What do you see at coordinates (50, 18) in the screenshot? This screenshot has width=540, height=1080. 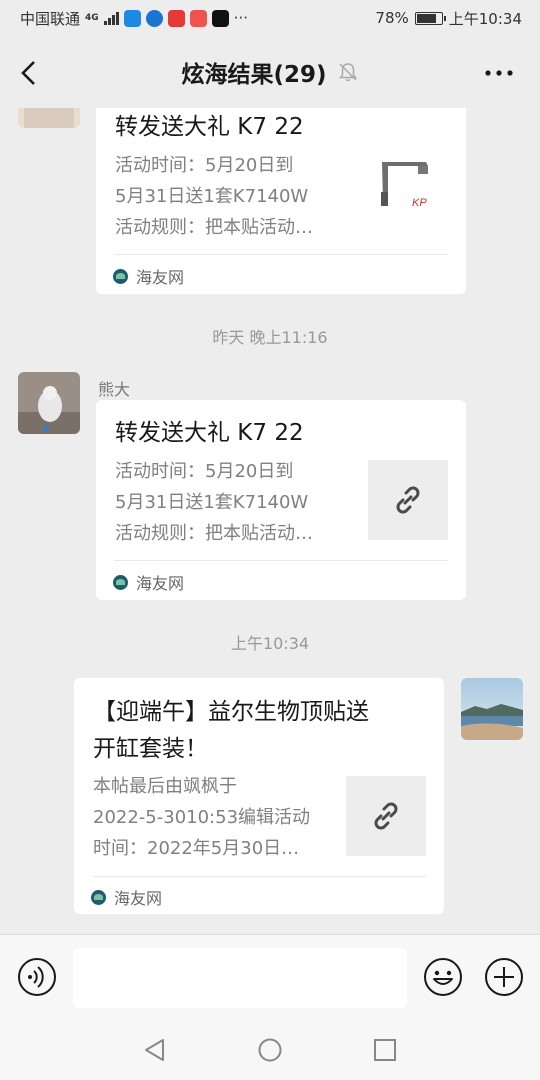 I see `carrier-label: 中国联通` at bounding box center [50, 18].